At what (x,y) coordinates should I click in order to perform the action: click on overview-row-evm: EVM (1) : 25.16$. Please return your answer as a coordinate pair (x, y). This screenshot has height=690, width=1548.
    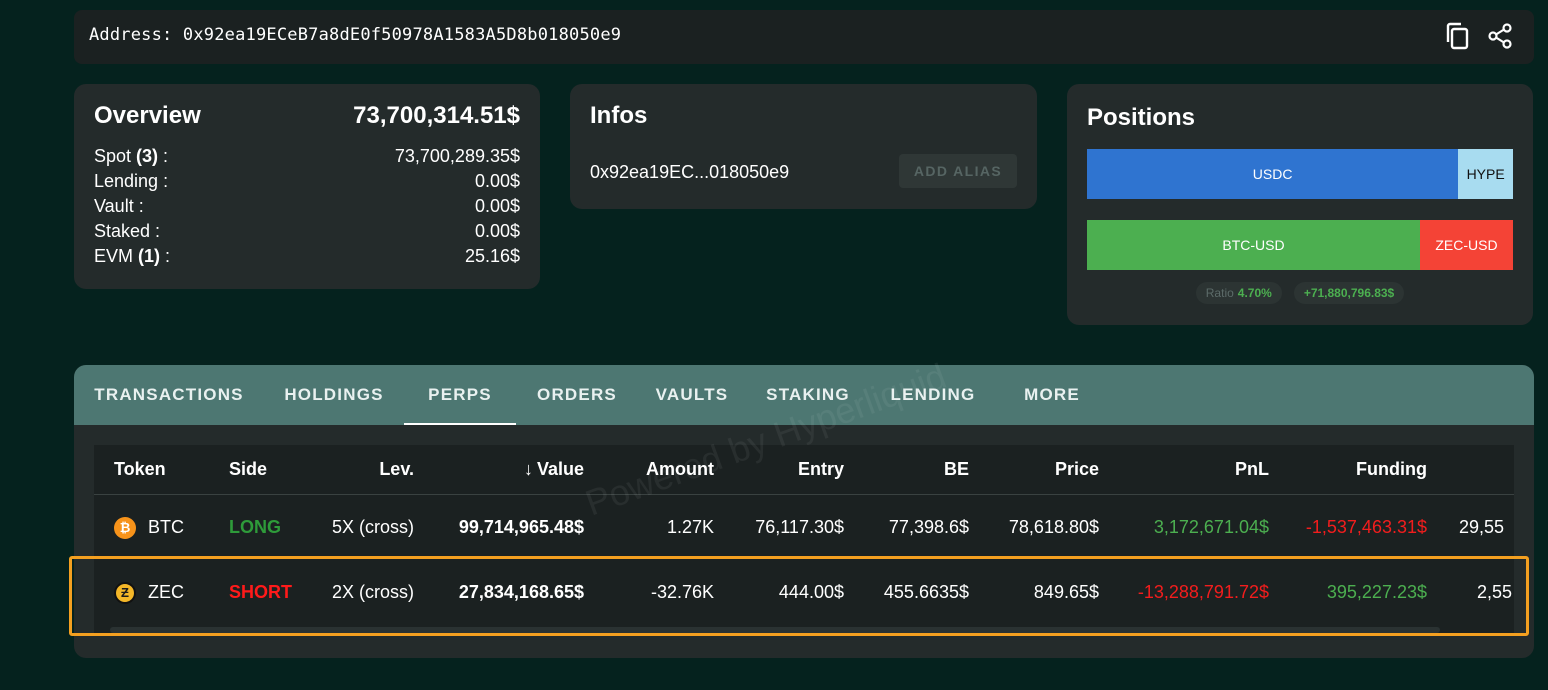
    Looking at the image, I should click on (307, 256).